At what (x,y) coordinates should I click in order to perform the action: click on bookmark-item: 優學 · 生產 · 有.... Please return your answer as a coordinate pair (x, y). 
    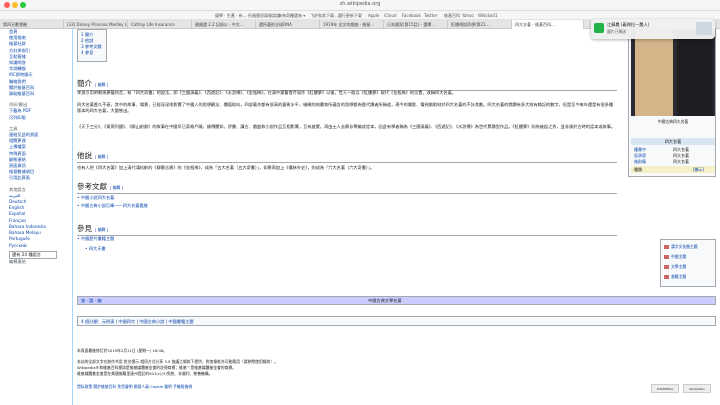
    Looking at the image, I should click on (230, 16).